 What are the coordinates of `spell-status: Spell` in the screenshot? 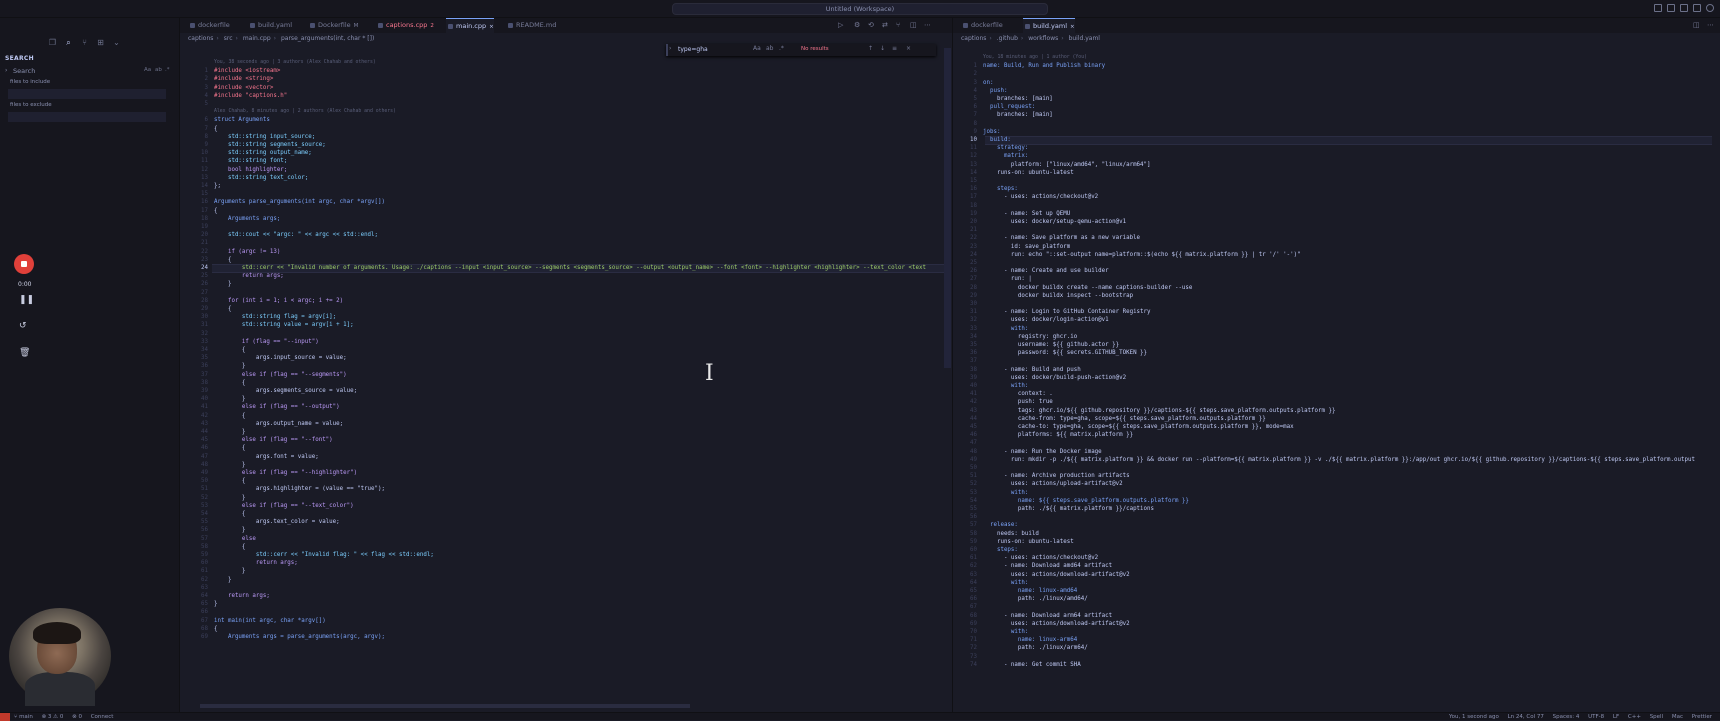 It's located at (1656, 717).